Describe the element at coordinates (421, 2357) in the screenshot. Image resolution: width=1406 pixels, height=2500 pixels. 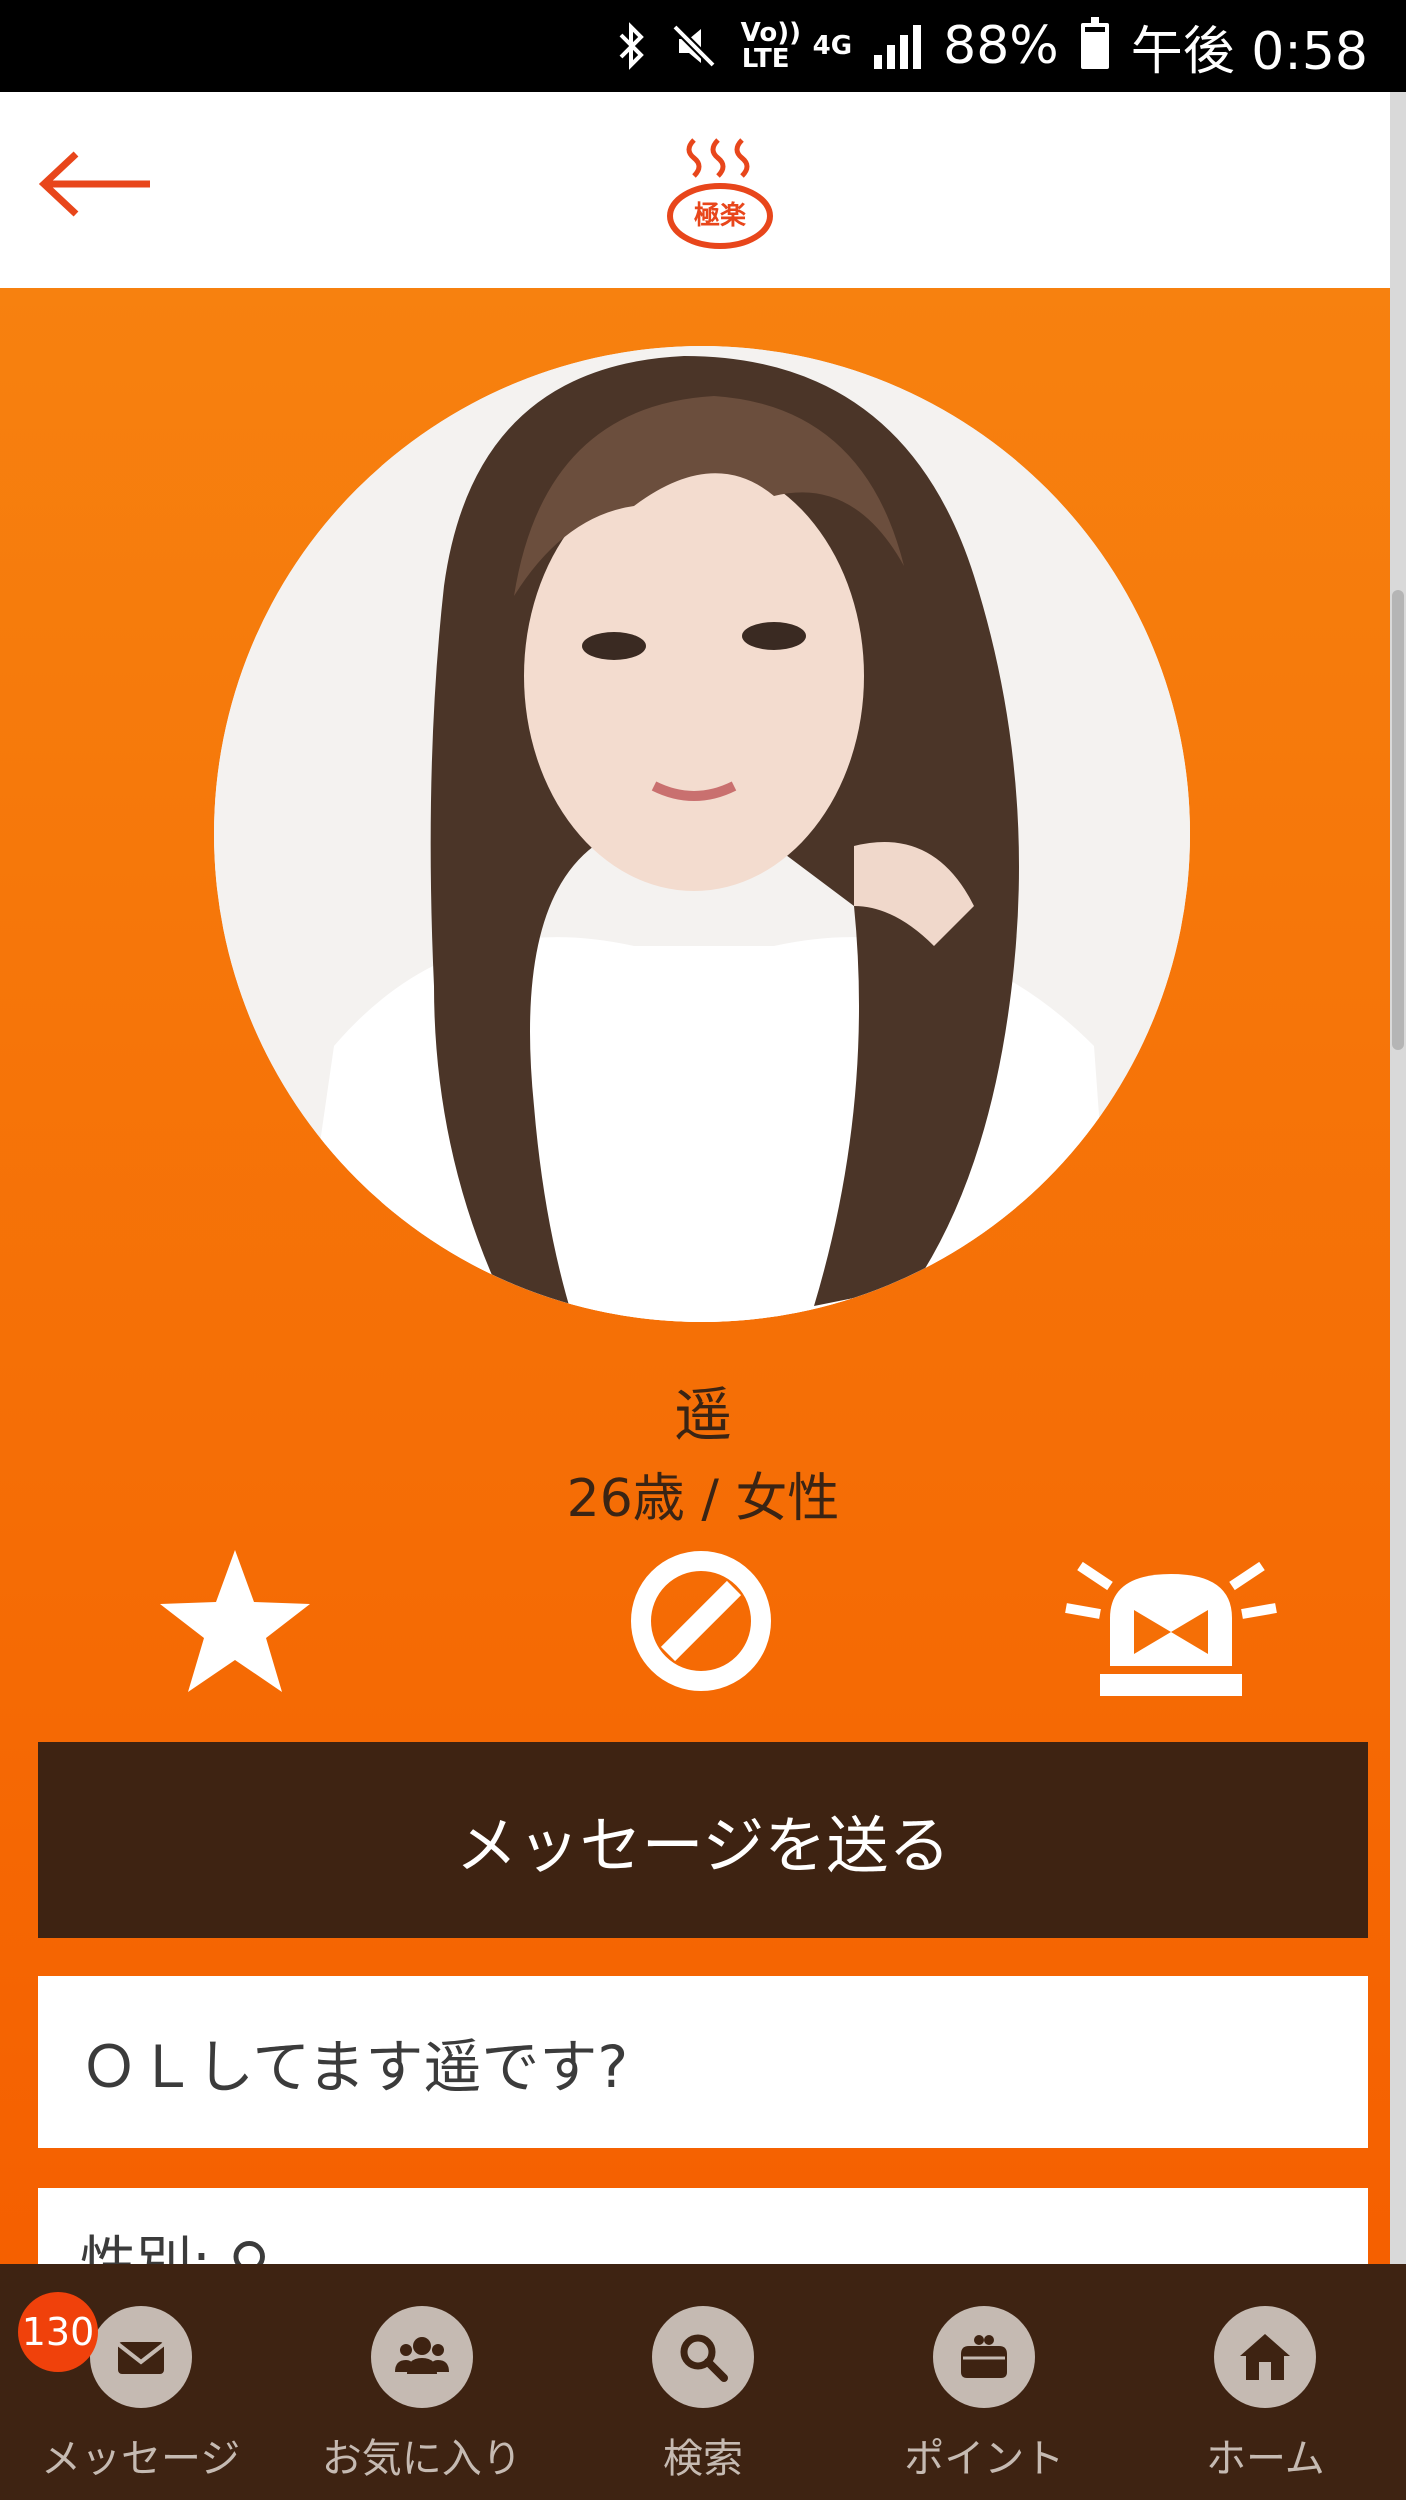
I see `people-icon` at that location.